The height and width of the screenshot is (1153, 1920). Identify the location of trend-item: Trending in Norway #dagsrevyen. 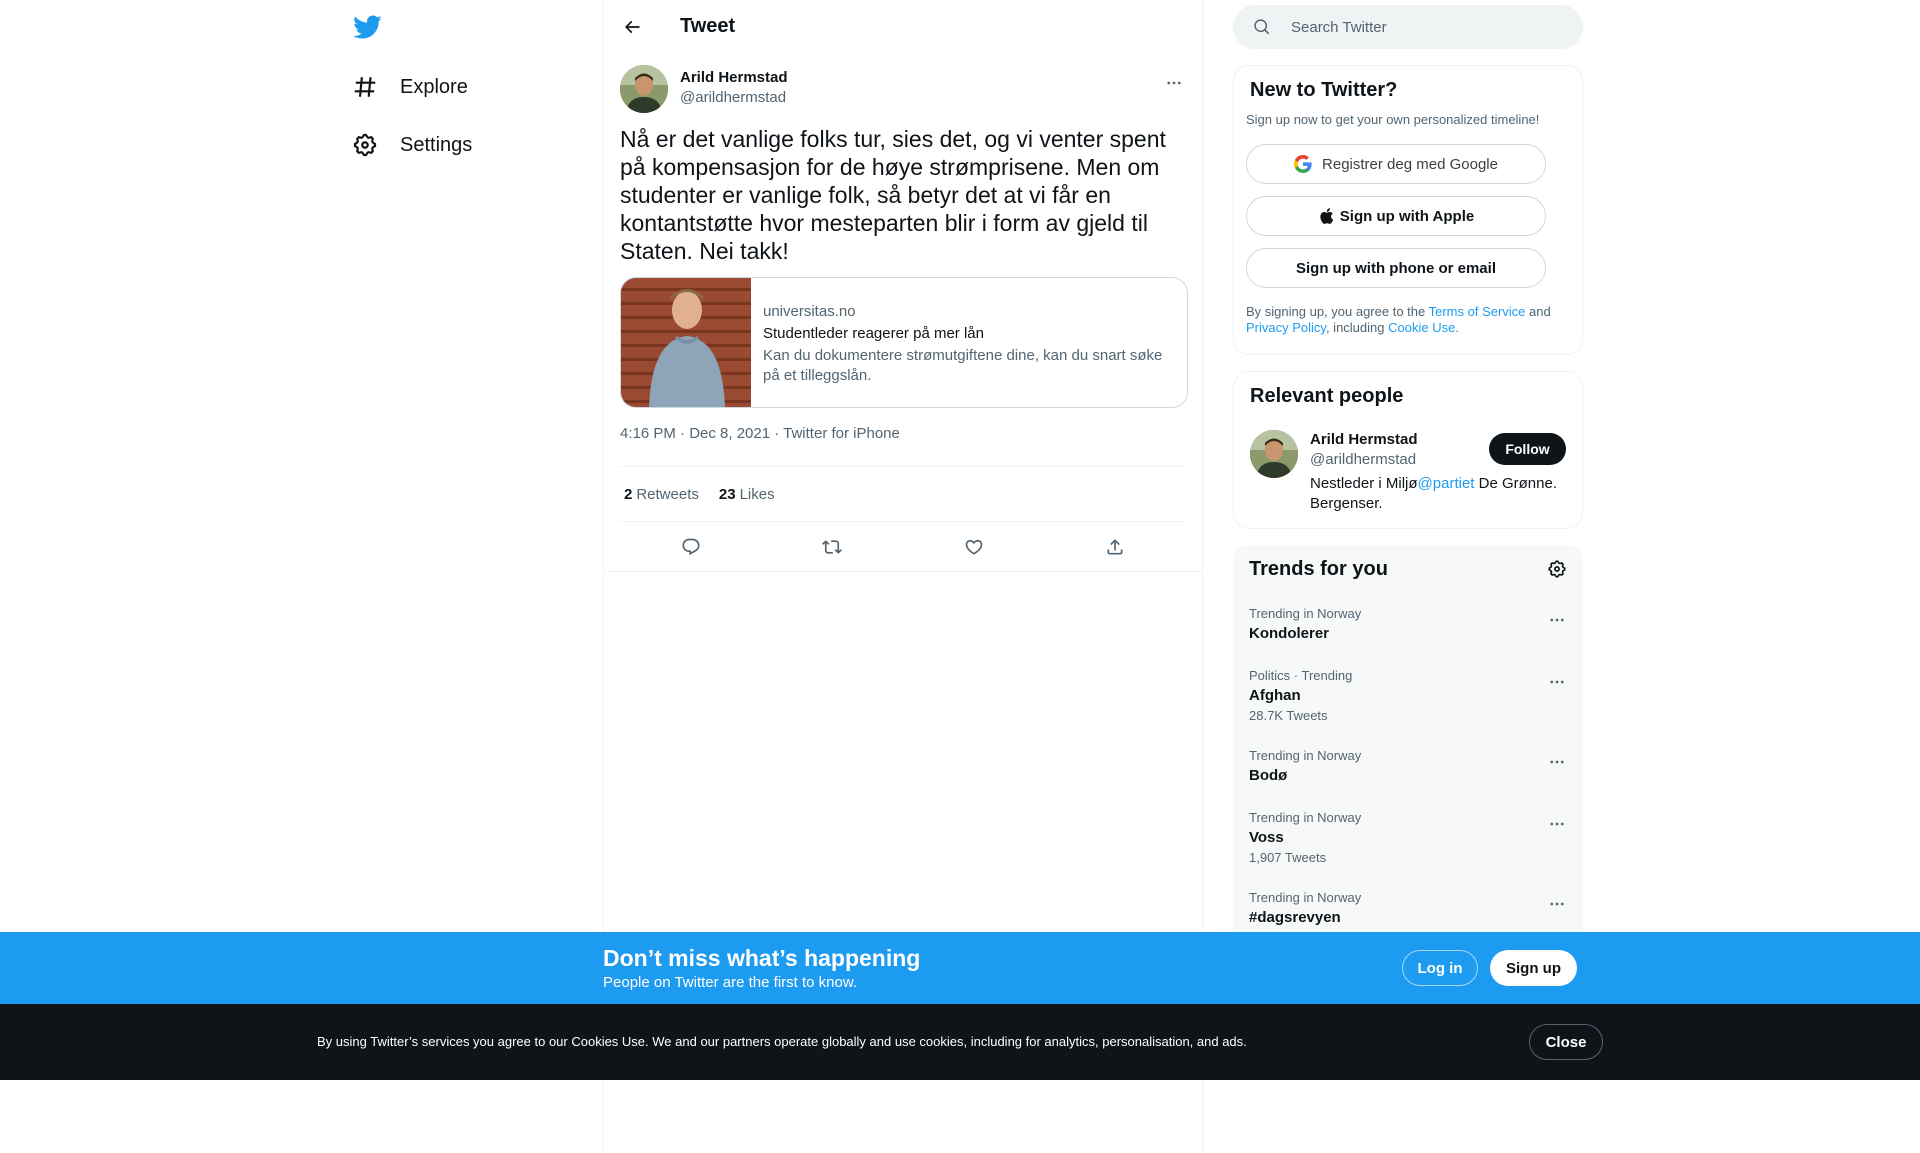
(1408, 909).